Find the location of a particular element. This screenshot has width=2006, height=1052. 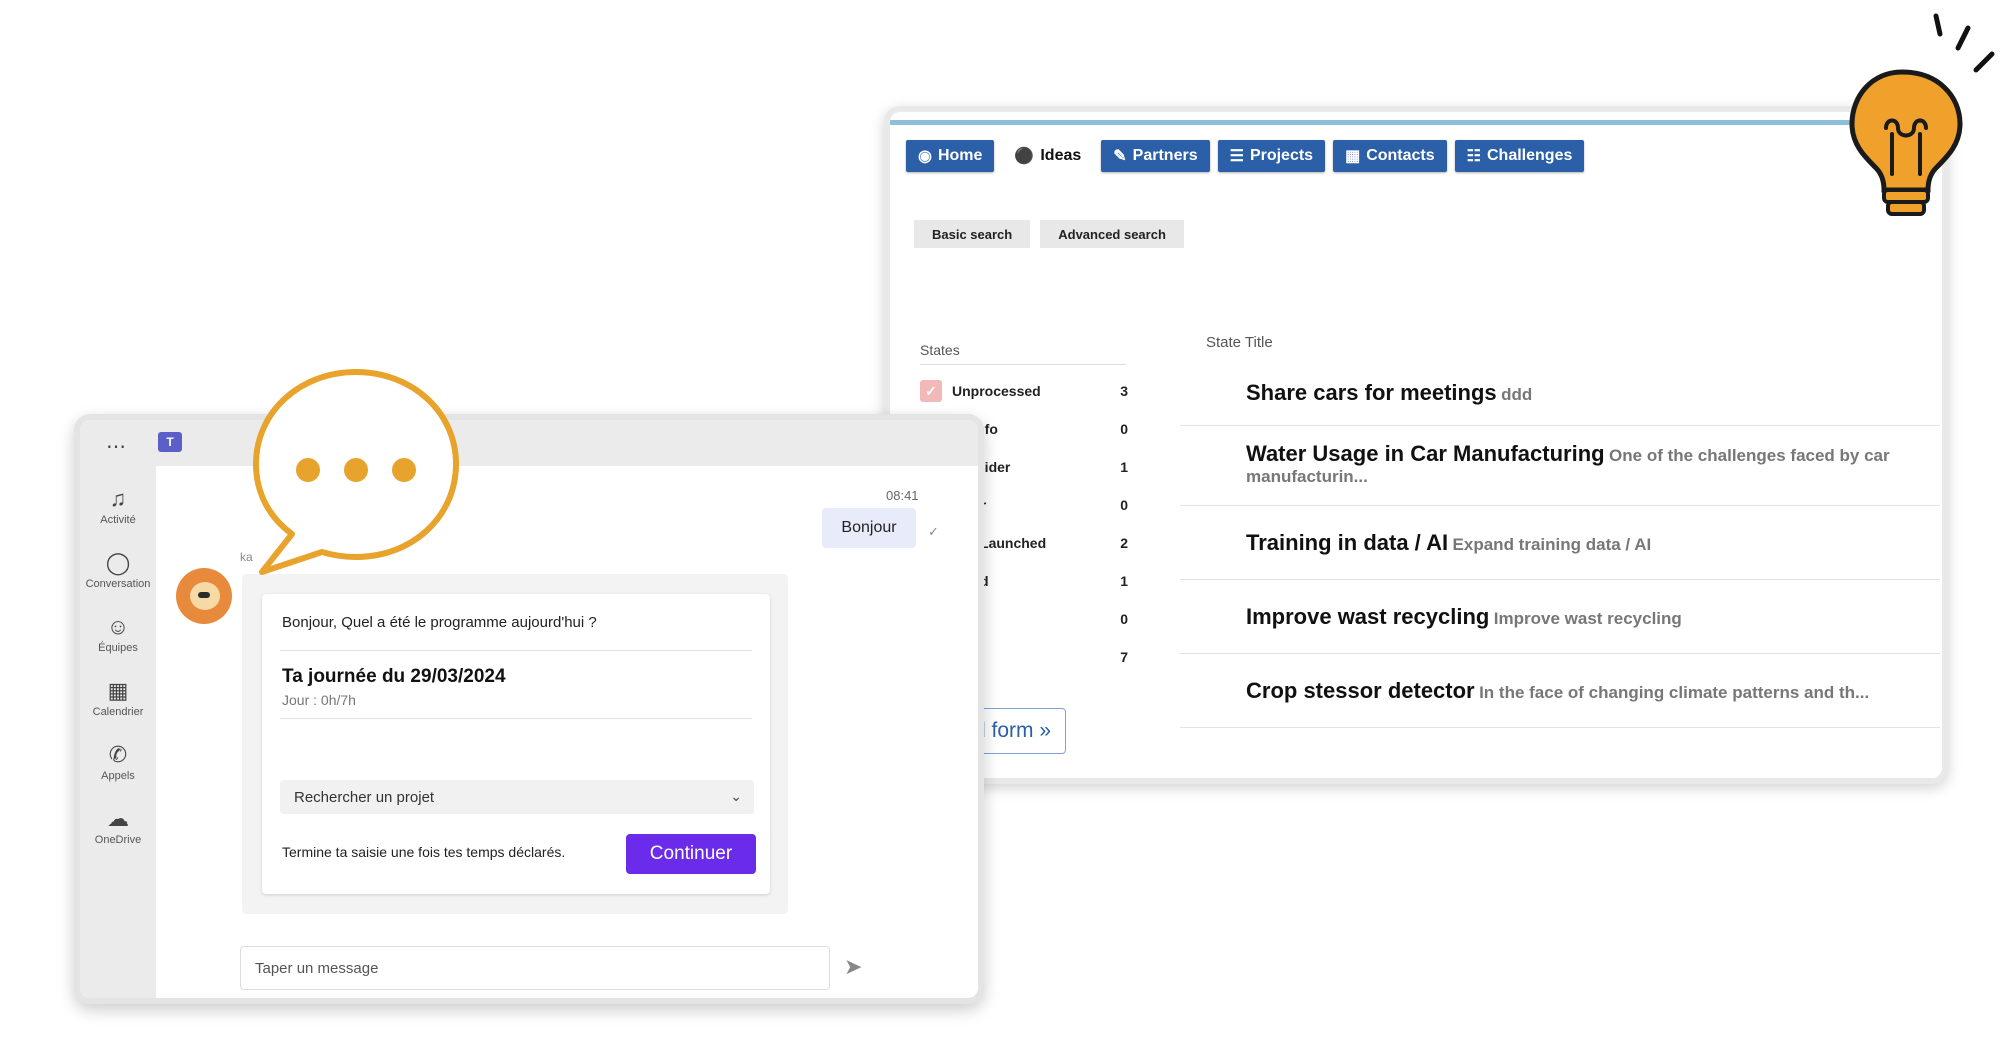

lightbulb-icon: ⚫ is located at coordinates (1024, 156).